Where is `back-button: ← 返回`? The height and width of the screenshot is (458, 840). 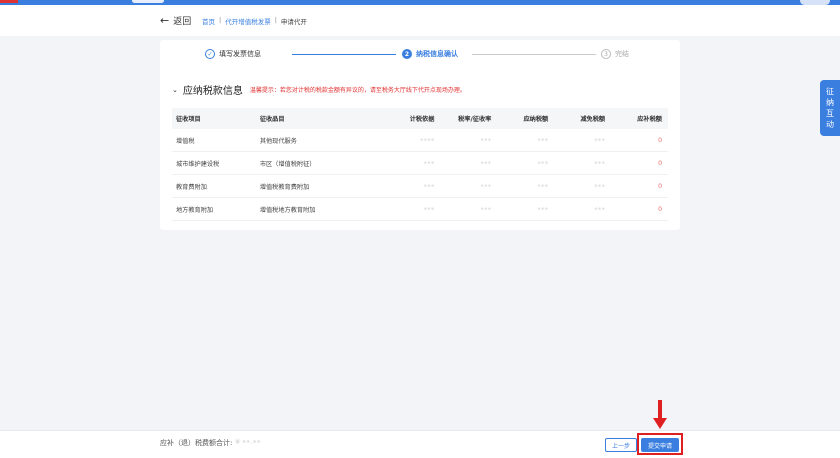 back-button: ← 返回 is located at coordinates (176, 20).